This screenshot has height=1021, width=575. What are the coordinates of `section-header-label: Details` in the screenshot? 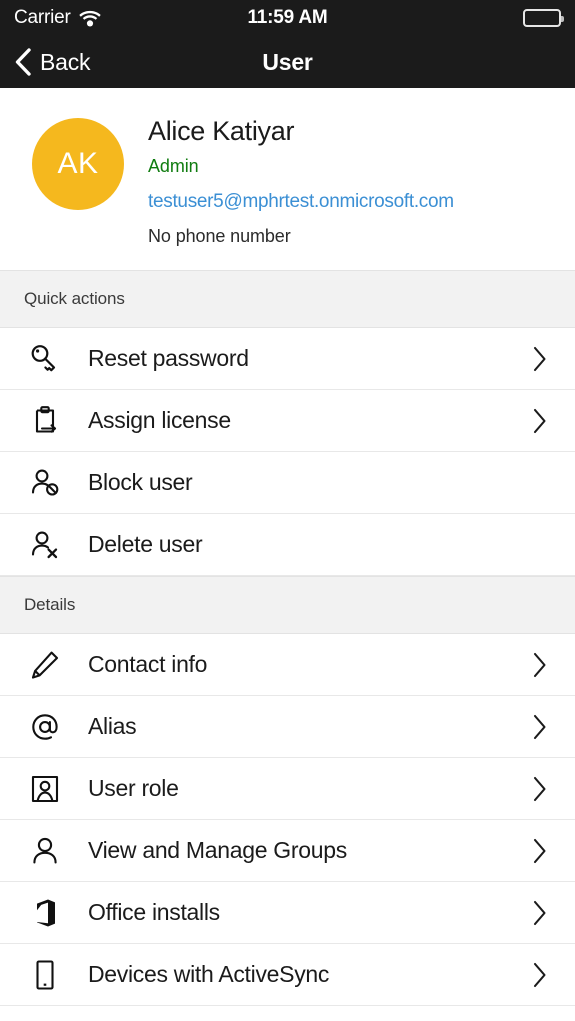 It's located at (50, 604).